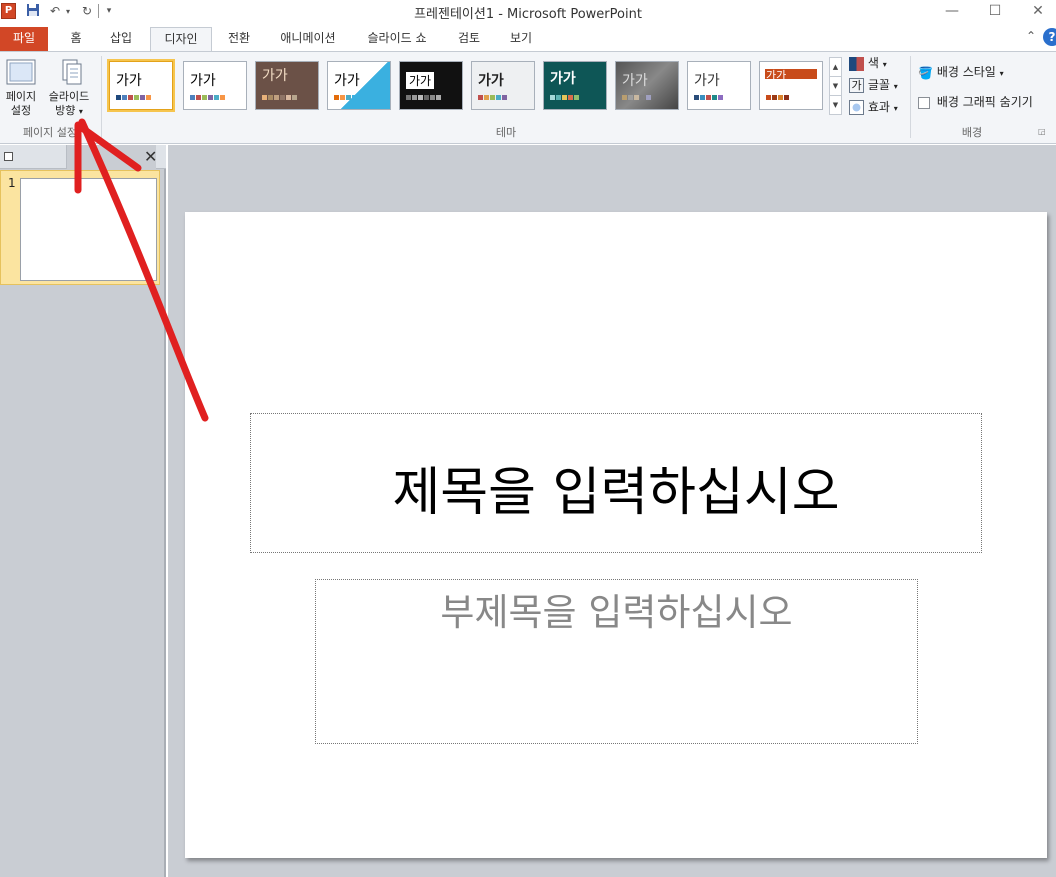 The image size is (1056, 877). What do you see at coordinates (856, 107) in the screenshot?
I see `effects-icon` at bounding box center [856, 107].